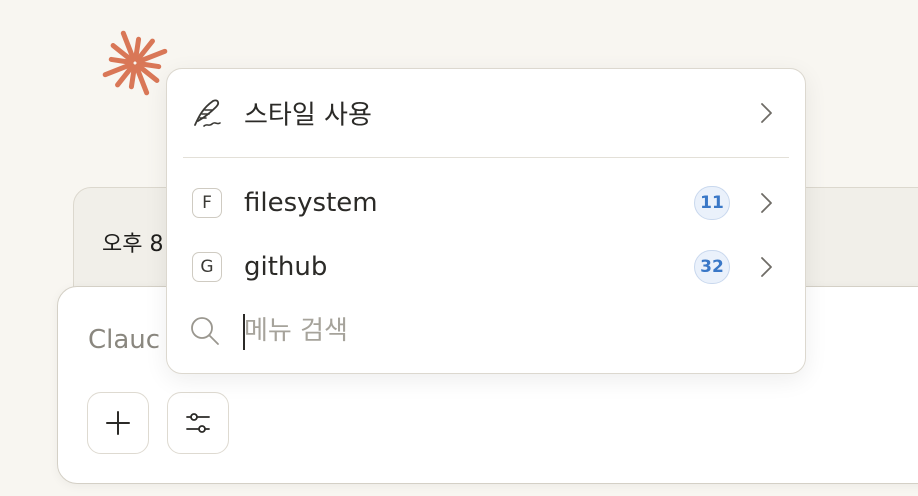  I want to click on menu-item-label: 스타일 사용, so click(308, 115).